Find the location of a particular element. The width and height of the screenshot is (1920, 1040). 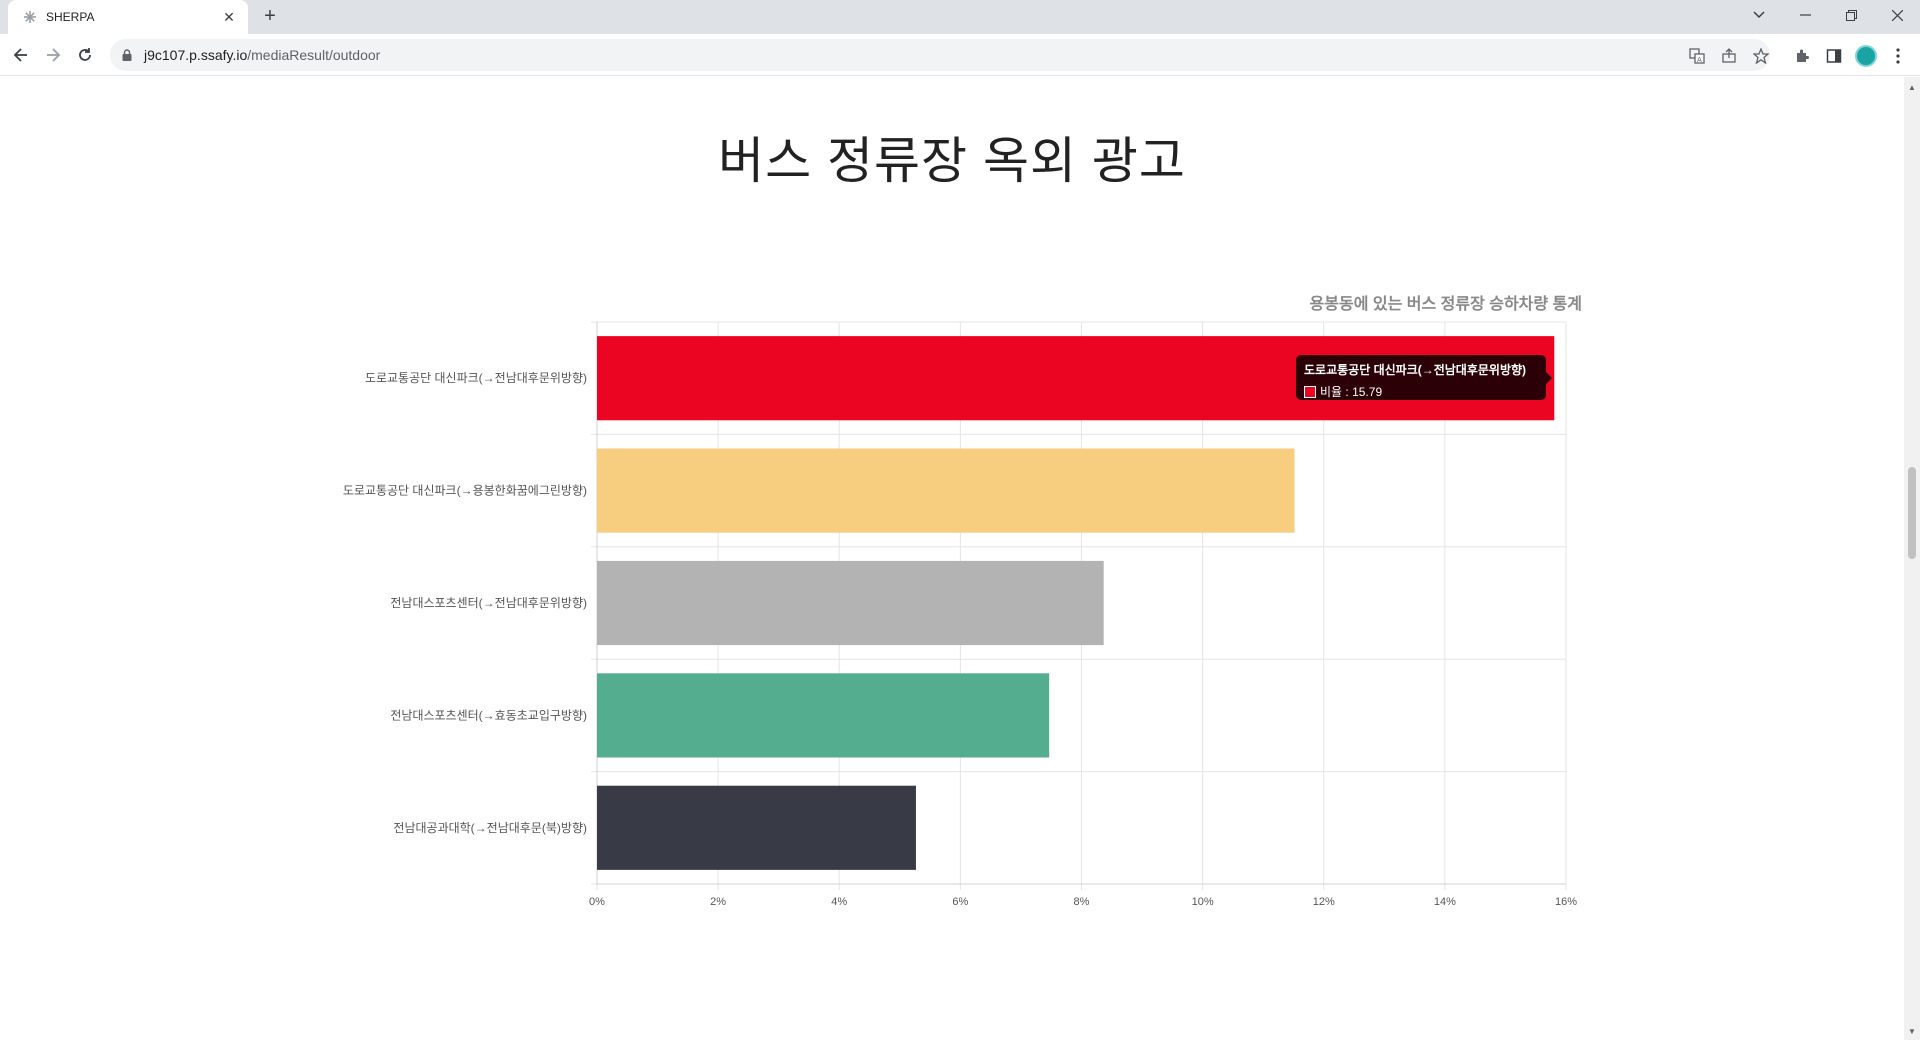

restore-icon is located at coordinates (1851, 15).